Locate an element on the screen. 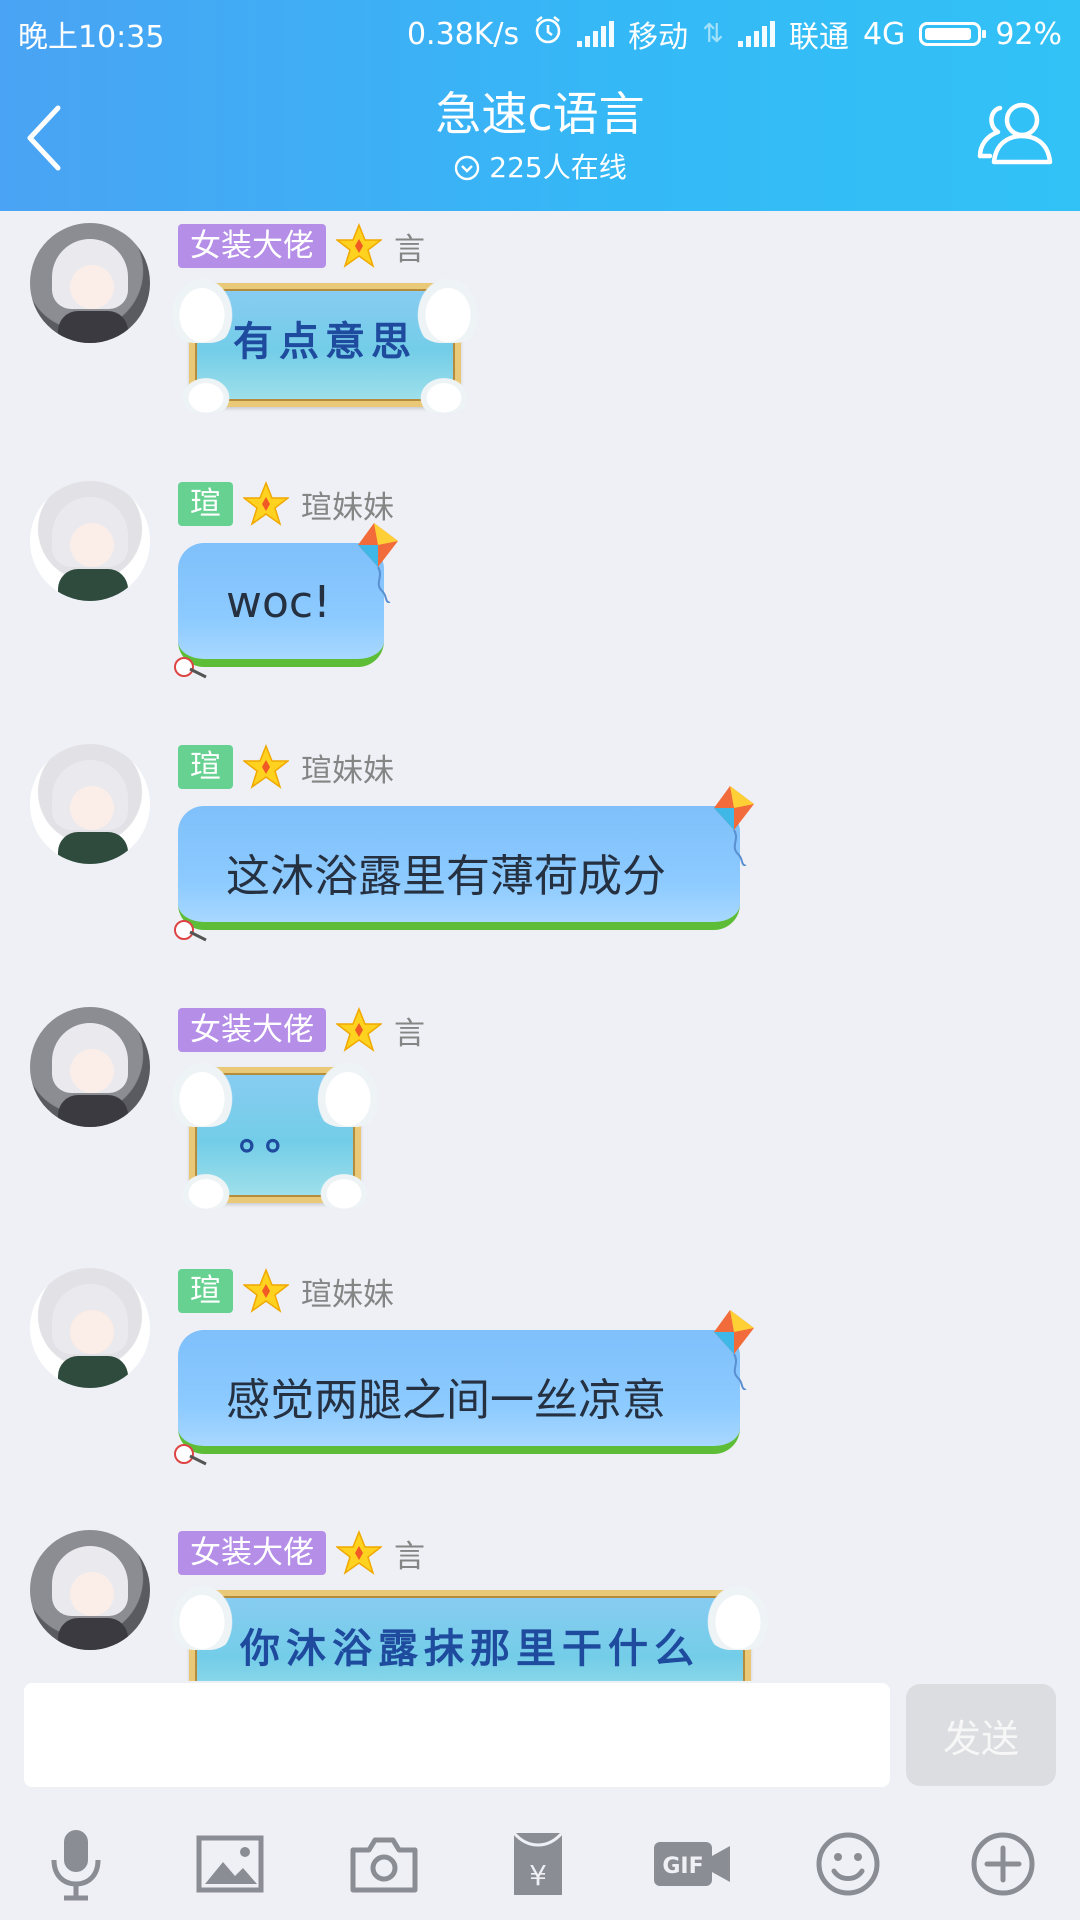  more-button is located at coordinates (1003, 1864).